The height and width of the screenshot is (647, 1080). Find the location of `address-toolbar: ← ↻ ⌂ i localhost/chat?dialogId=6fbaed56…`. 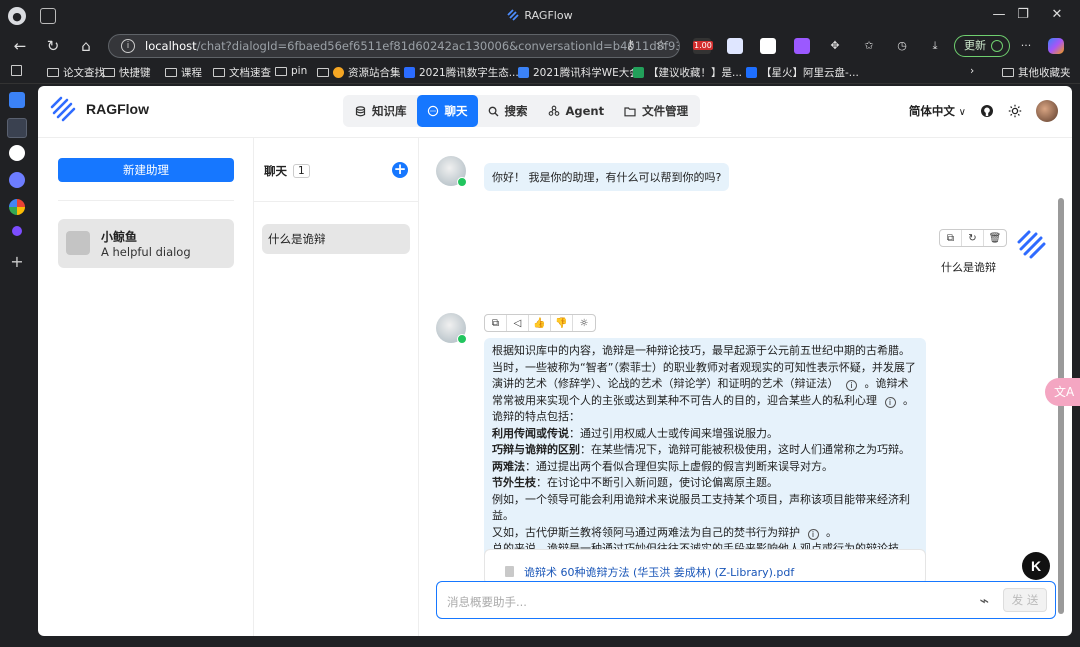

address-toolbar: ← ↻ ⌂ i localhost/chat?dialogId=6fbaed56… is located at coordinates (540, 46).